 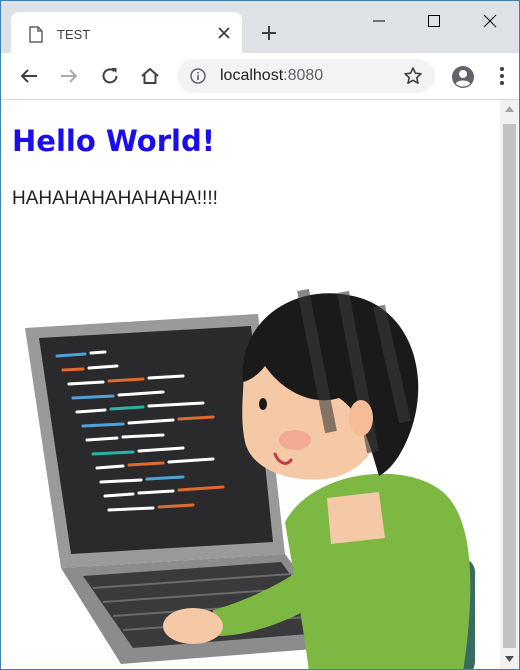 I want to click on scrollbar, so click(x=509, y=384).